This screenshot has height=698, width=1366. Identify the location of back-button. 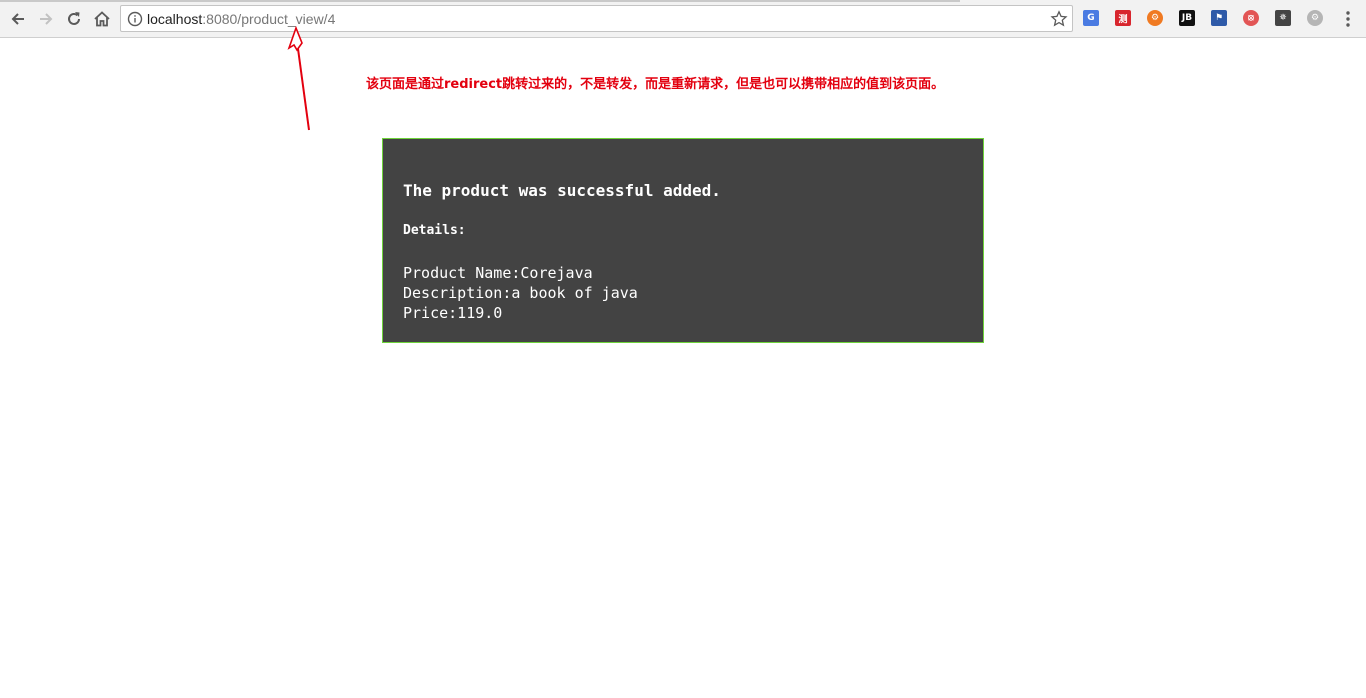
(18, 19).